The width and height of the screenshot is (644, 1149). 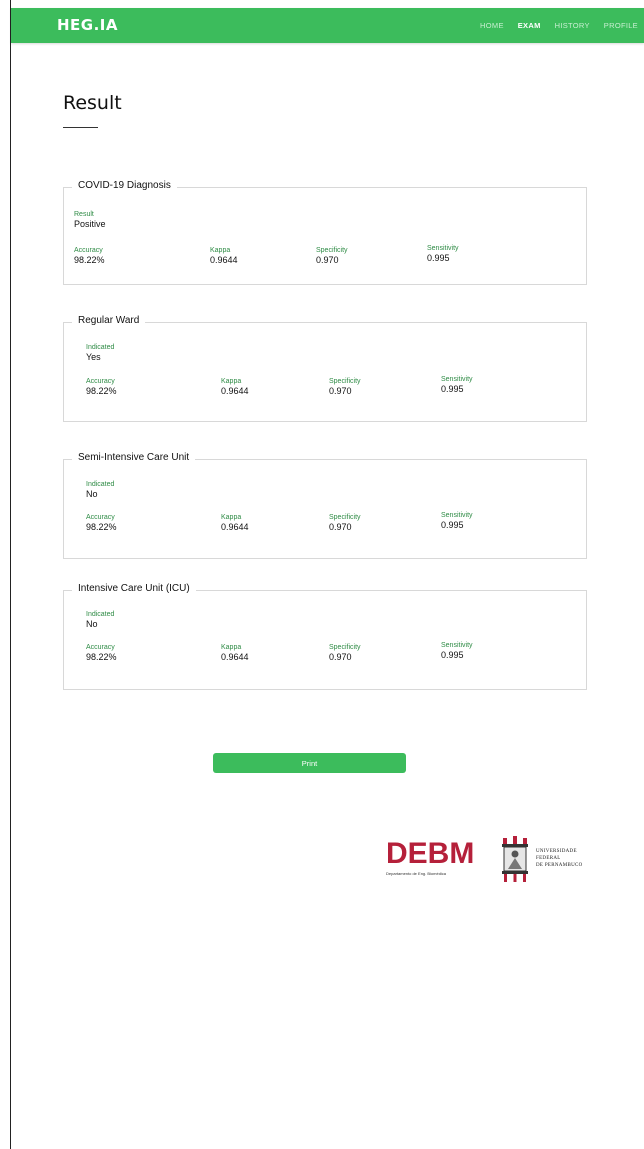 I want to click on field-value: Positive, so click(x=90, y=224).